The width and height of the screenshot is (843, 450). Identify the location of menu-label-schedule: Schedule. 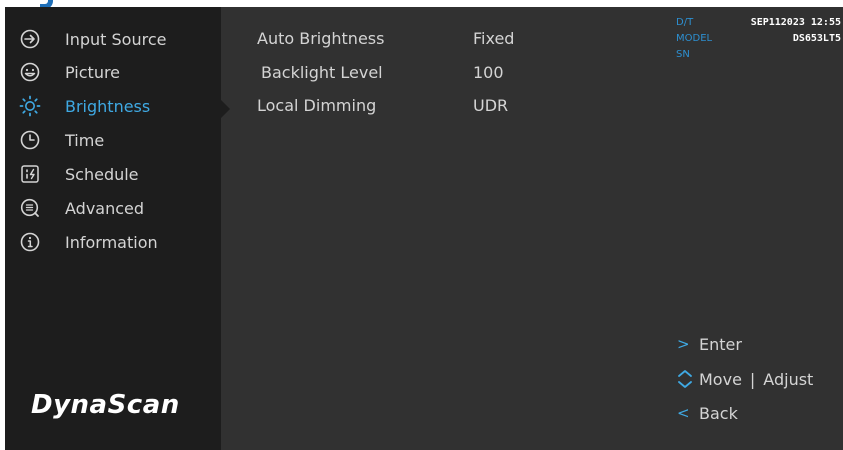
(102, 174).